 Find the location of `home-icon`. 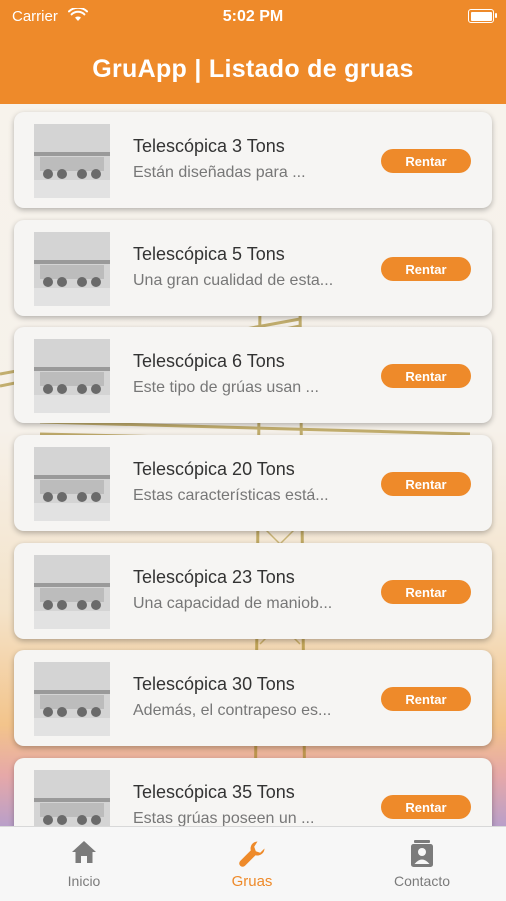

home-icon is located at coordinates (84, 853).